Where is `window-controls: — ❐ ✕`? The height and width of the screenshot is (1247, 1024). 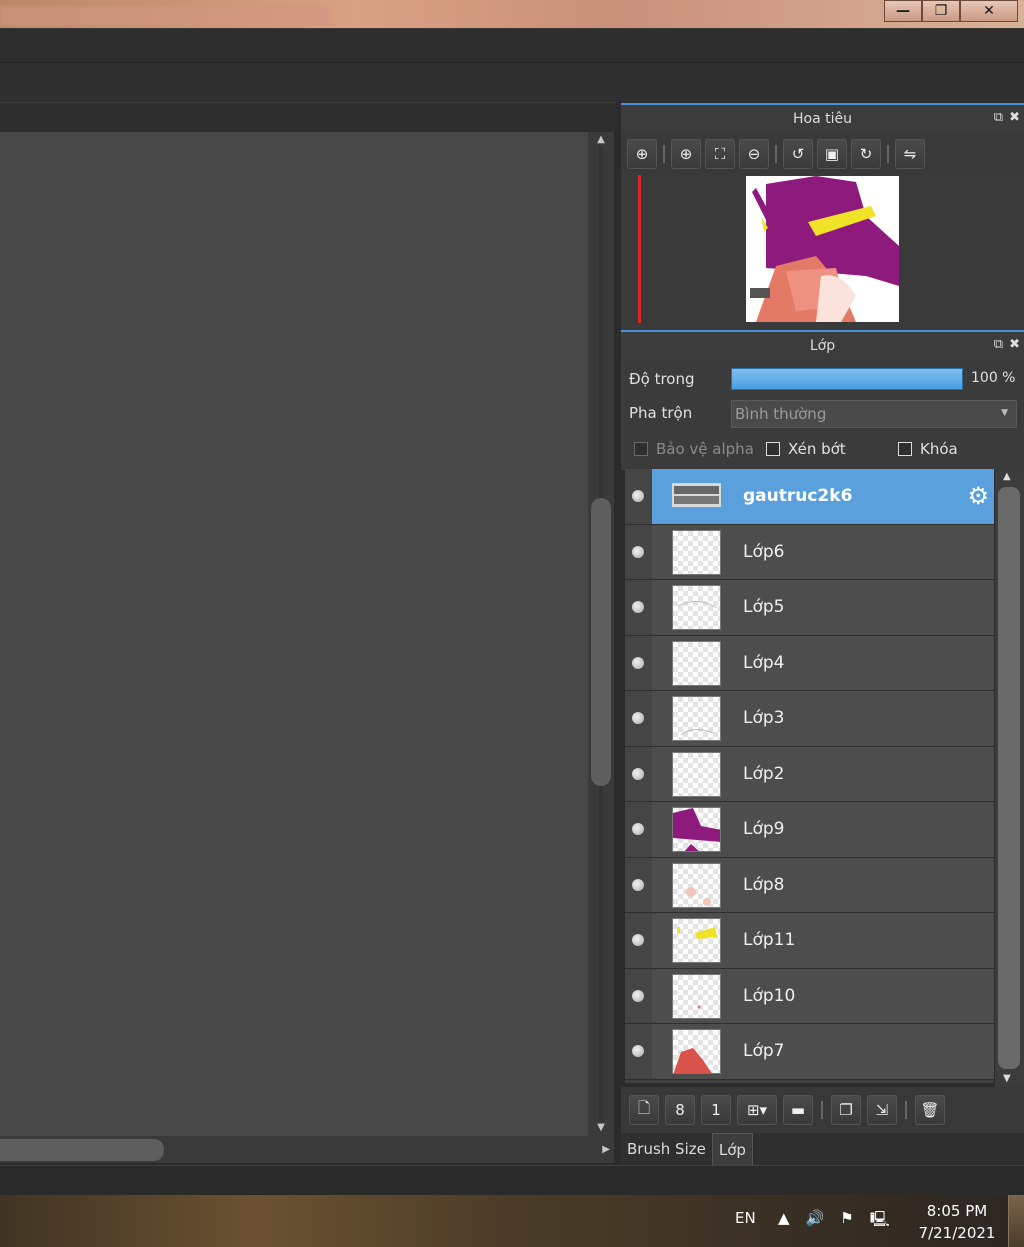 window-controls: — ❐ ✕ is located at coordinates (951, 11).